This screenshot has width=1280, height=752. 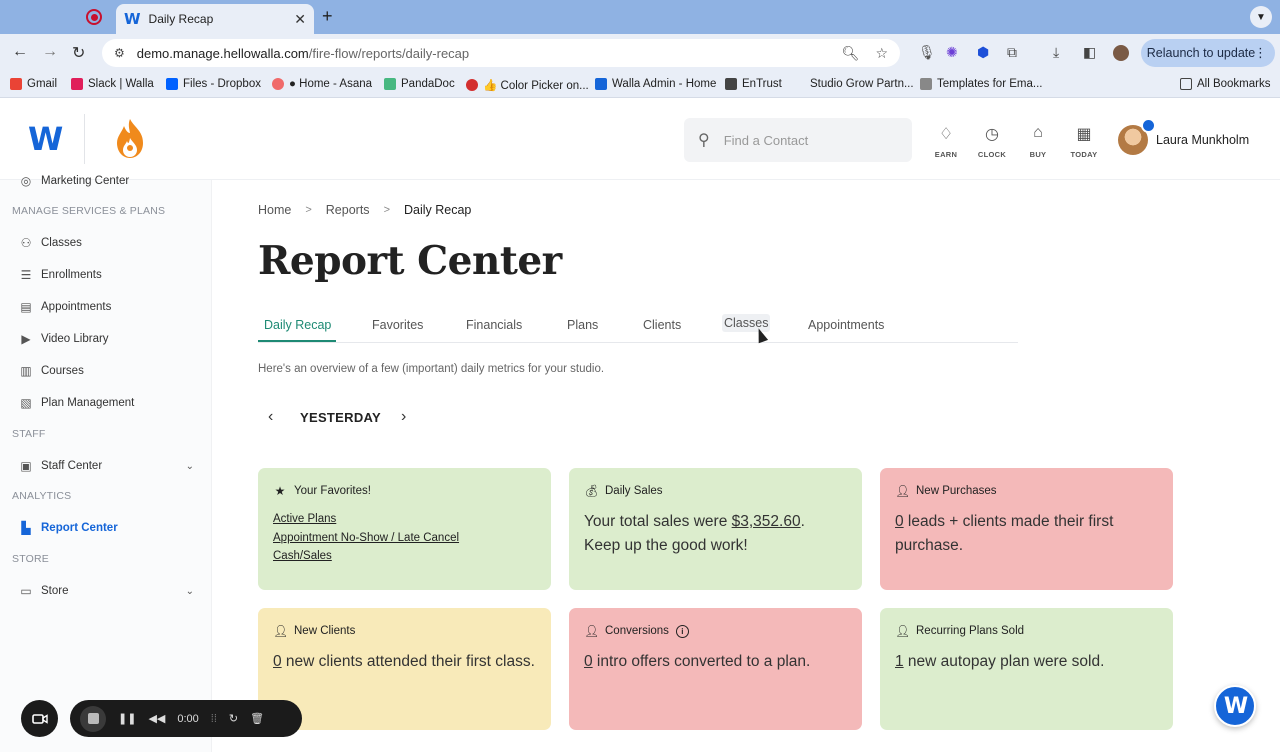 What do you see at coordinates (33, 84) in the screenshot?
I see `bookmark-item: Gmail` at bounding box center [33, 84].